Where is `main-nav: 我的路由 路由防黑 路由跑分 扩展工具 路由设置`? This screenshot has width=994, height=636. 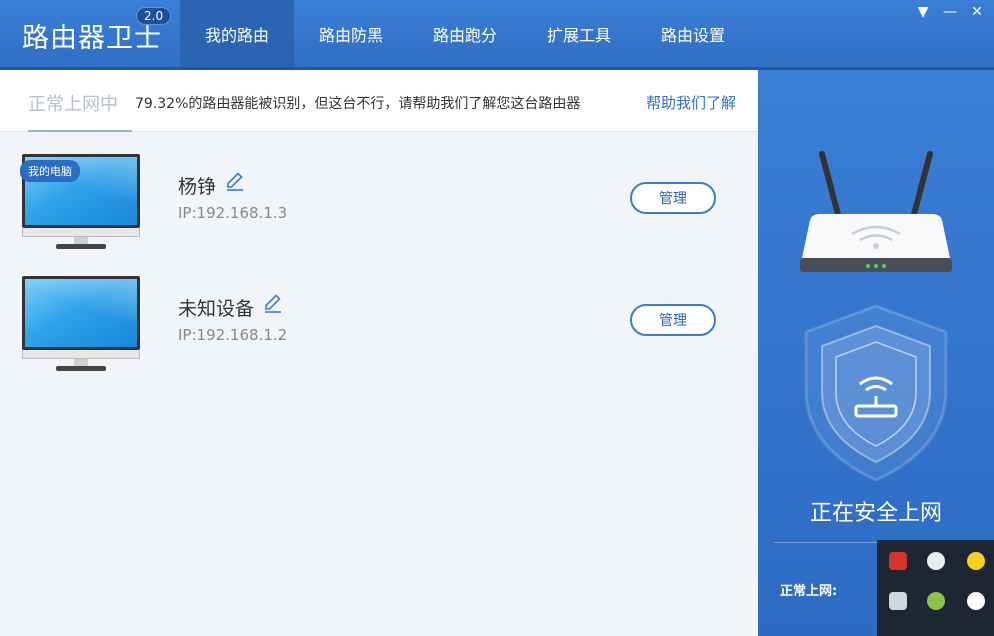
main-nav: 我的路由 路由防黑 路由跑分 扩展工具 路由设置 is located at coordinates (465, 33).